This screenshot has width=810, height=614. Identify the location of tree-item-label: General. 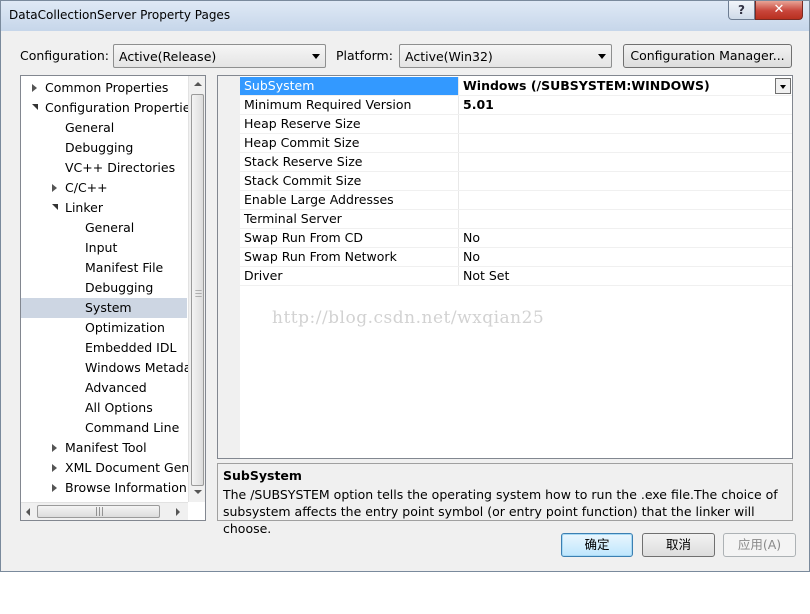
(90, 127).